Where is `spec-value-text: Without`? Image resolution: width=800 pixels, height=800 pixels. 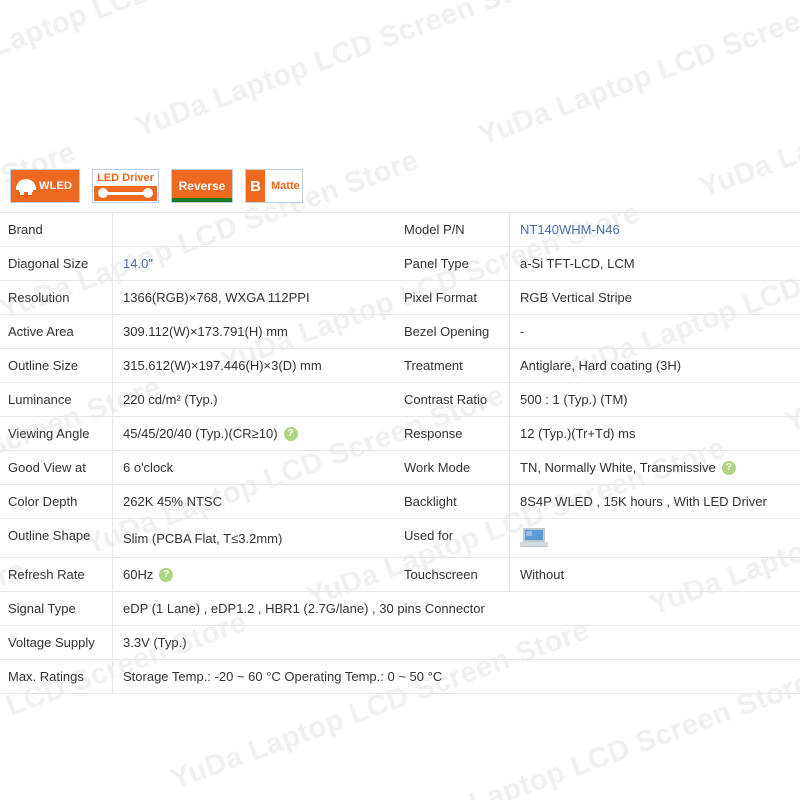 spec-value-text: Without is located at coordinates (542, 574).